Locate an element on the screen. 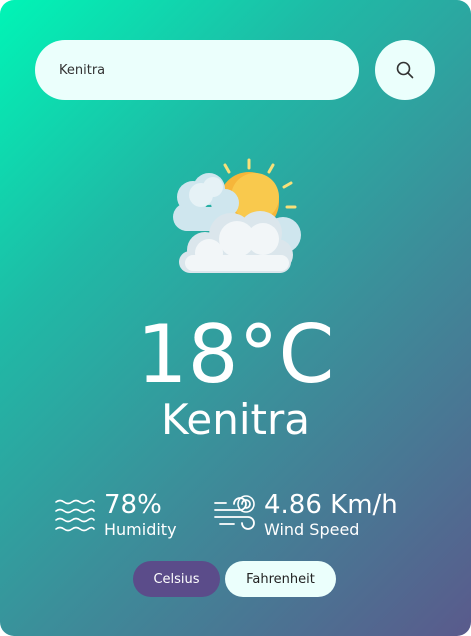  humidity-stat: 78% Humidity is located at coordinates (114, 515).